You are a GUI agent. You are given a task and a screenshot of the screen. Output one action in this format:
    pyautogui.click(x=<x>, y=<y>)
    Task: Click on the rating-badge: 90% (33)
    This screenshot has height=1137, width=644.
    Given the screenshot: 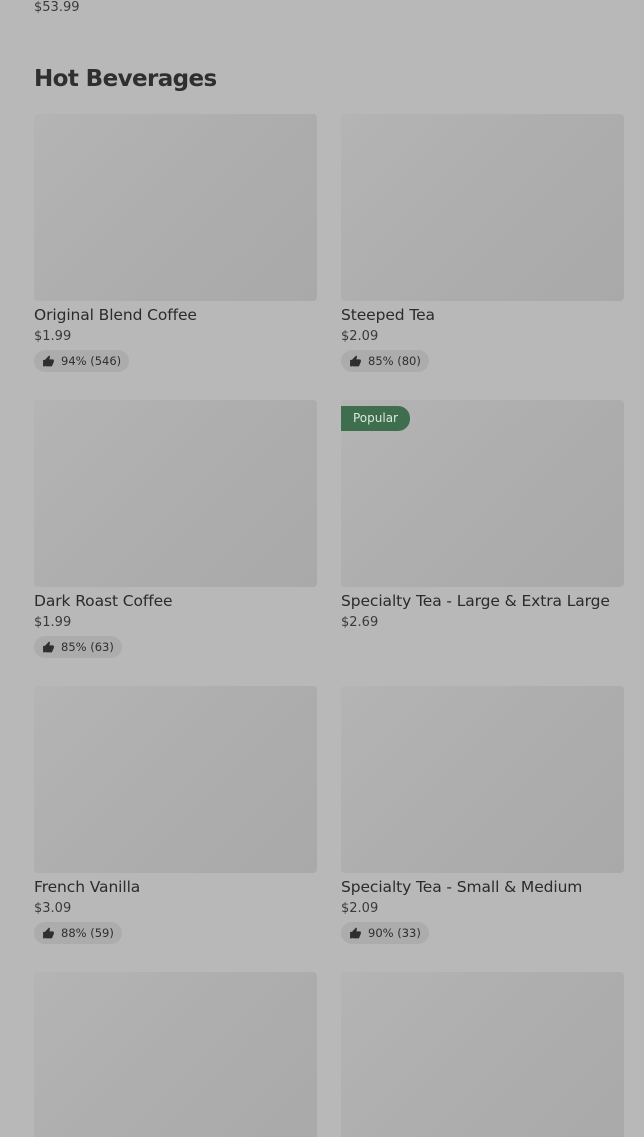 What is the action you would take?
    pyautogui.click(x=385, y=933)
    